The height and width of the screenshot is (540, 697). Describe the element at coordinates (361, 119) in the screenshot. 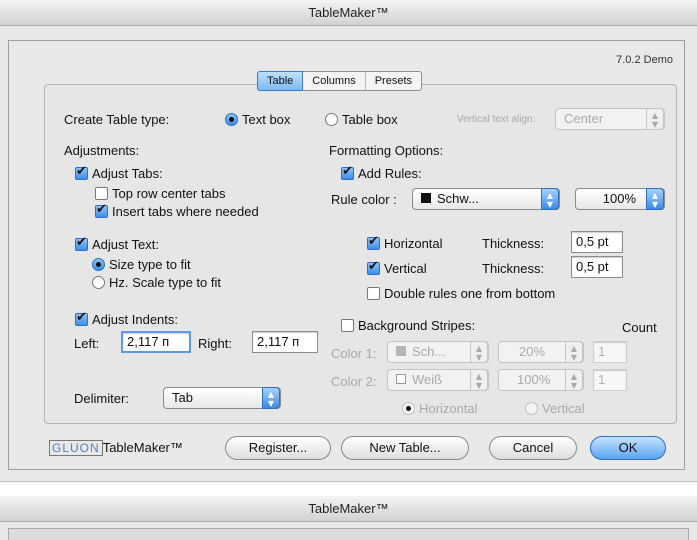

I see `table-box-radio: Table box` at that location.